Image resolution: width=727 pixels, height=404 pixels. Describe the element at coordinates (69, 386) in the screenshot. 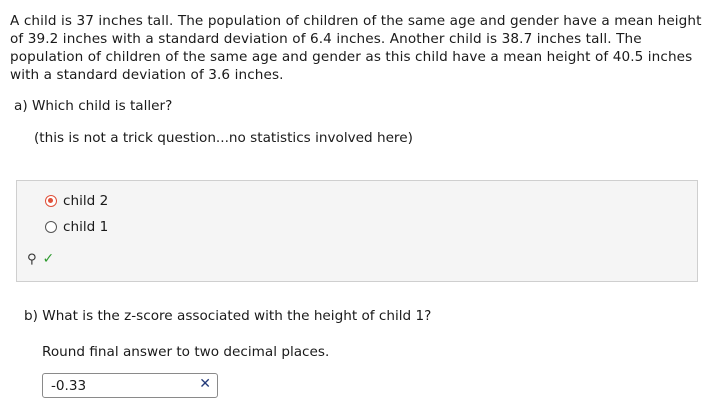

I see `input-value: -0.33` at that location.